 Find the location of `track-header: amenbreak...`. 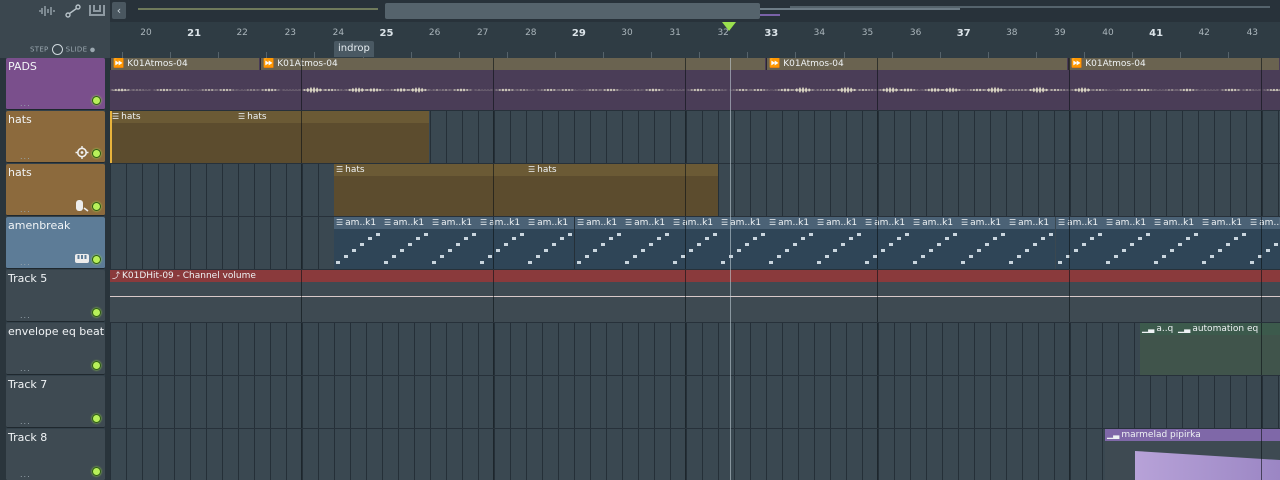

track-header: amenbreak... is located at coordinates (55, 243).